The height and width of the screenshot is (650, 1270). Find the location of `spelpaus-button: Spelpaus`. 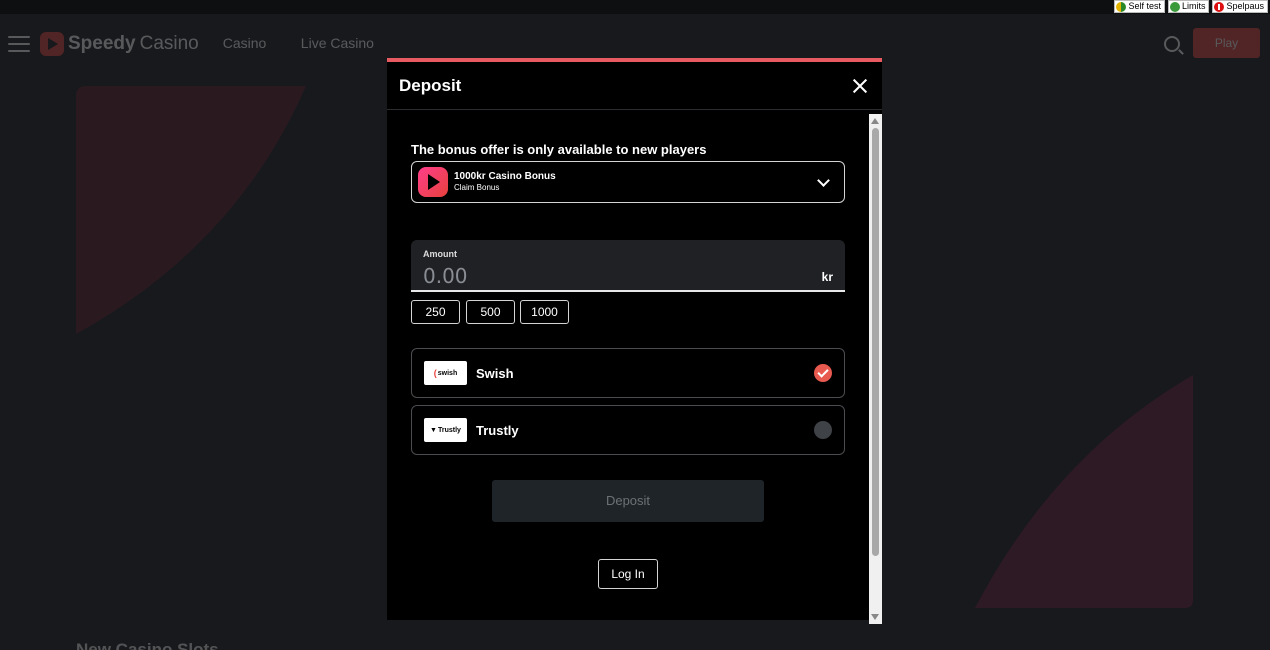

spelpaus-button: Spelpaus is located at coordinates (1240, 6).